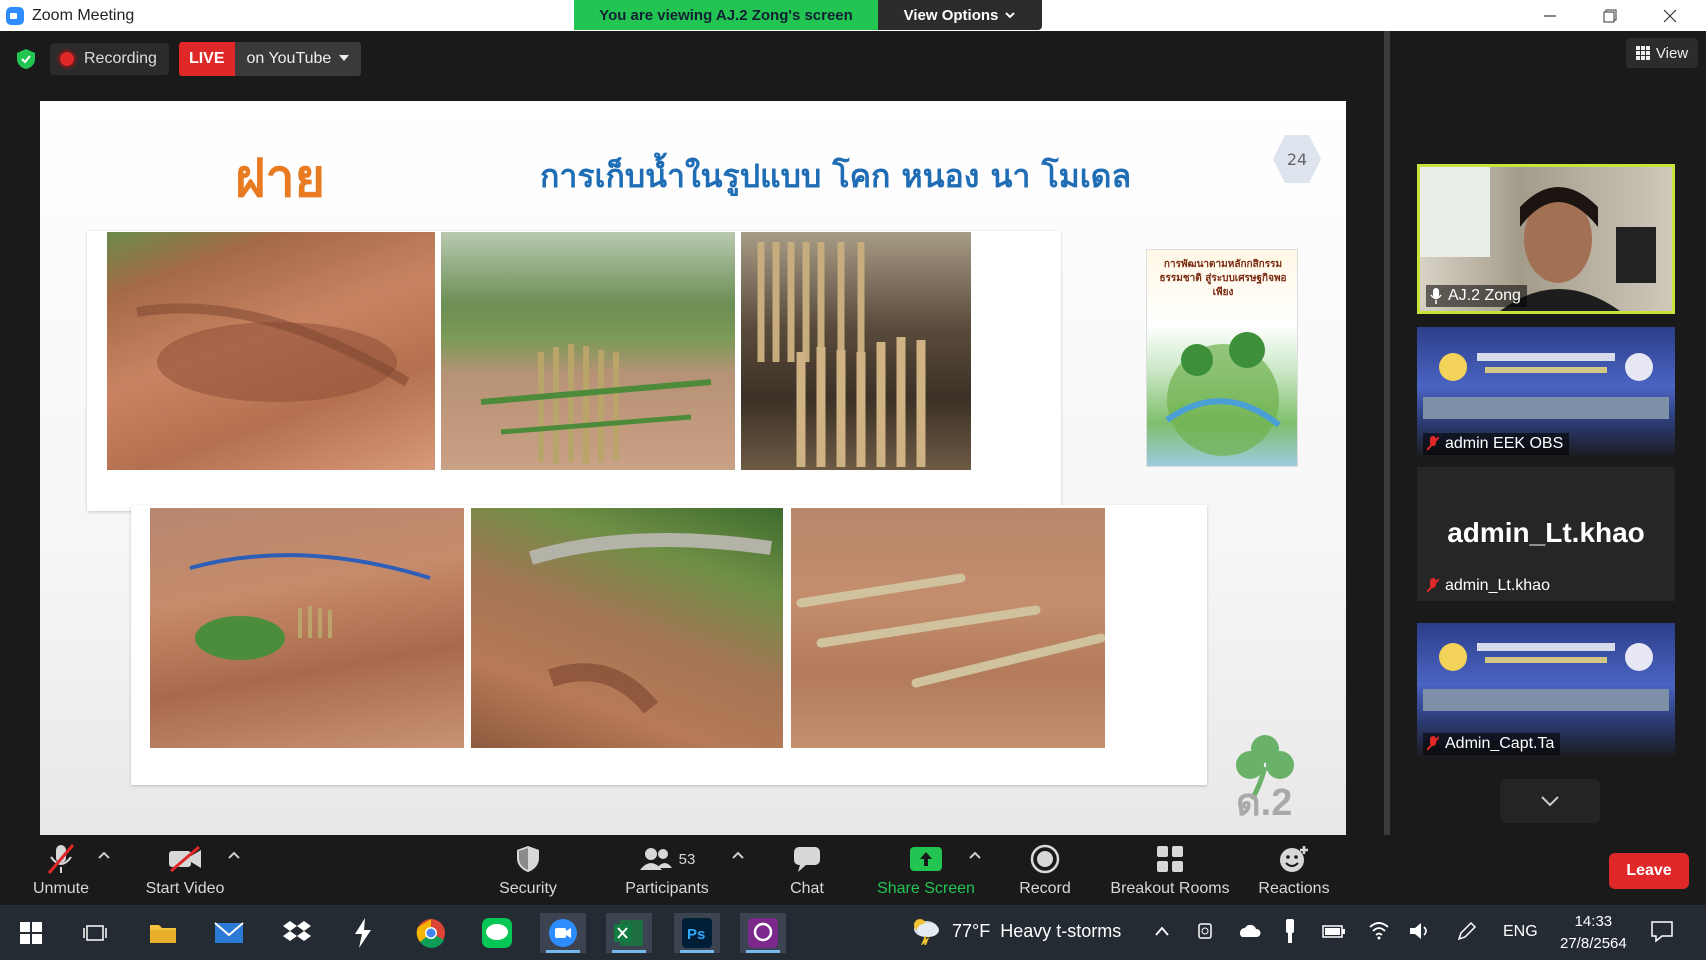 This screenshot has height=960, width=1706. What do you see at coordinates (667, 888) in the screenshot?
I see `participants-label: Participants` at bounding box center [667, 888].